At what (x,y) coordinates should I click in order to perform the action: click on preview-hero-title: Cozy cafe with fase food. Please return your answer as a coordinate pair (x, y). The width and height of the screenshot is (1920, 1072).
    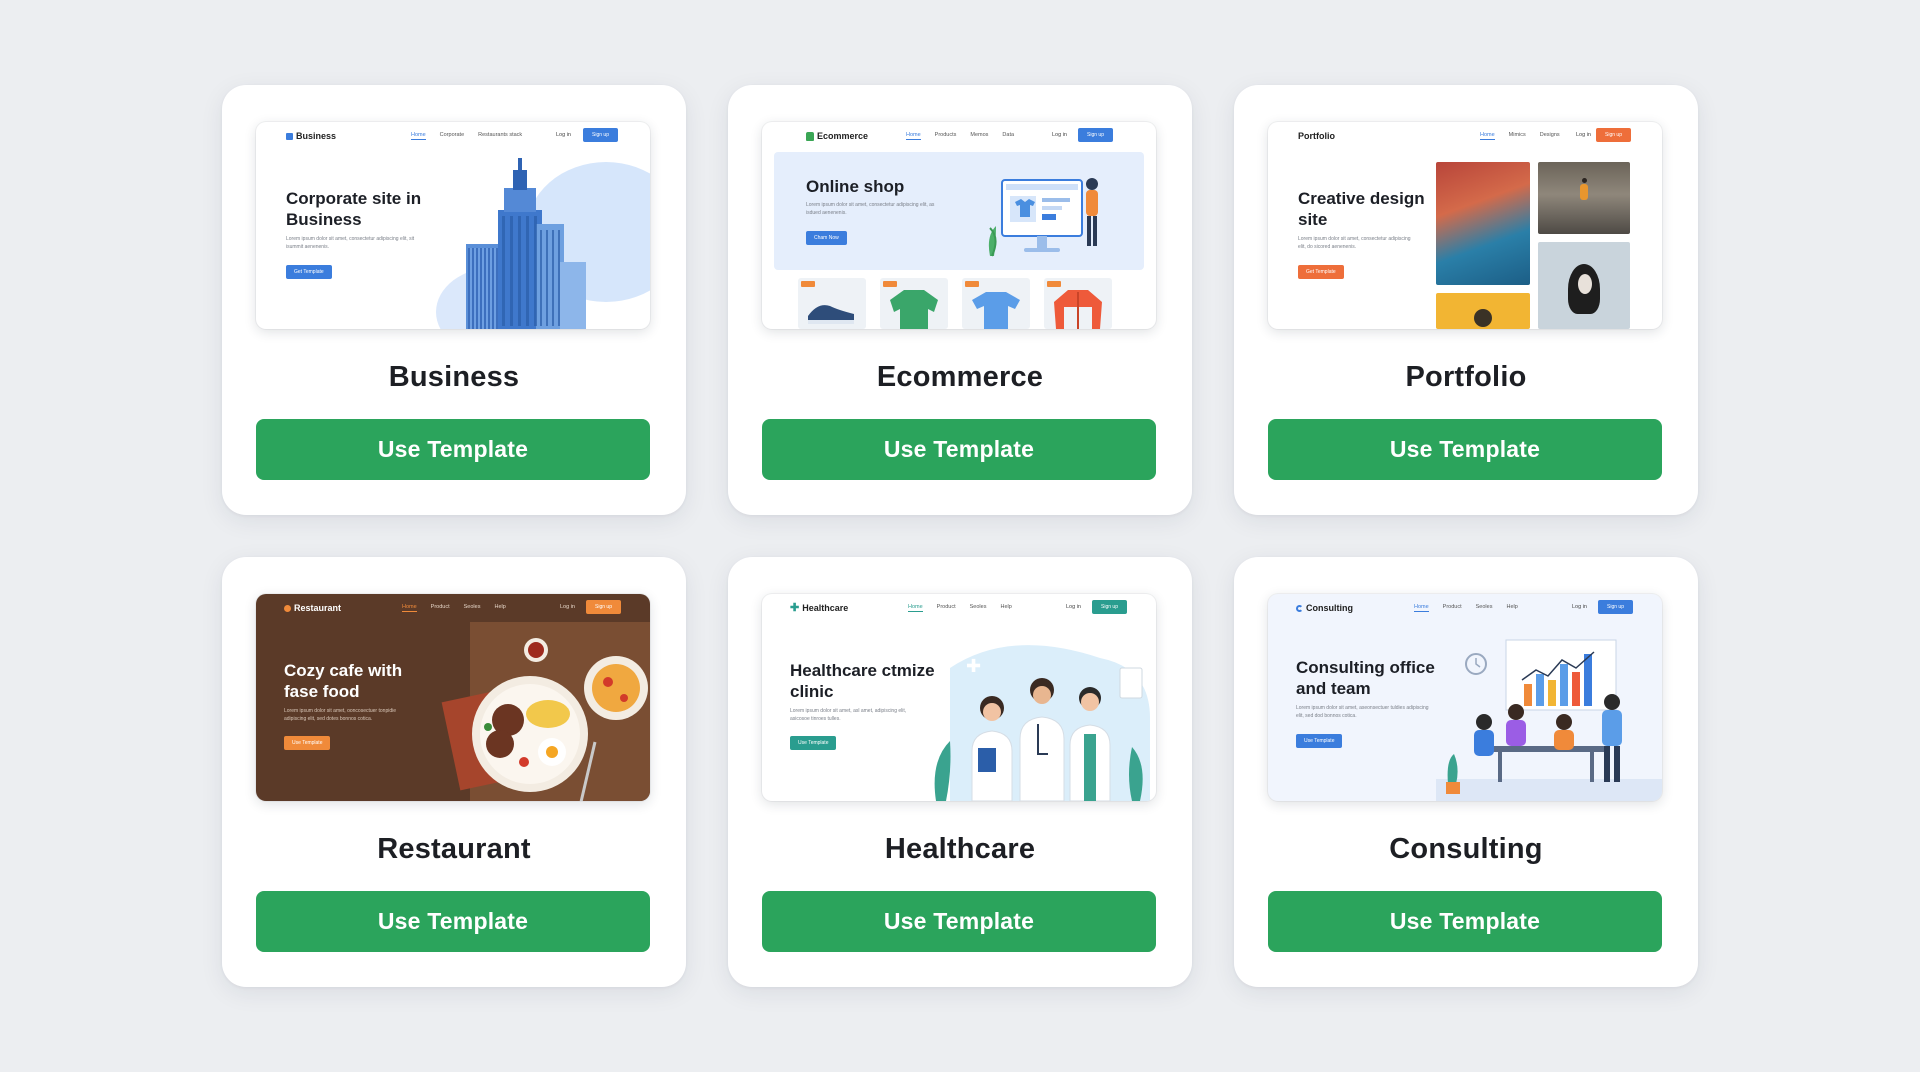
    Looking at the image, I should click on (343, 681).